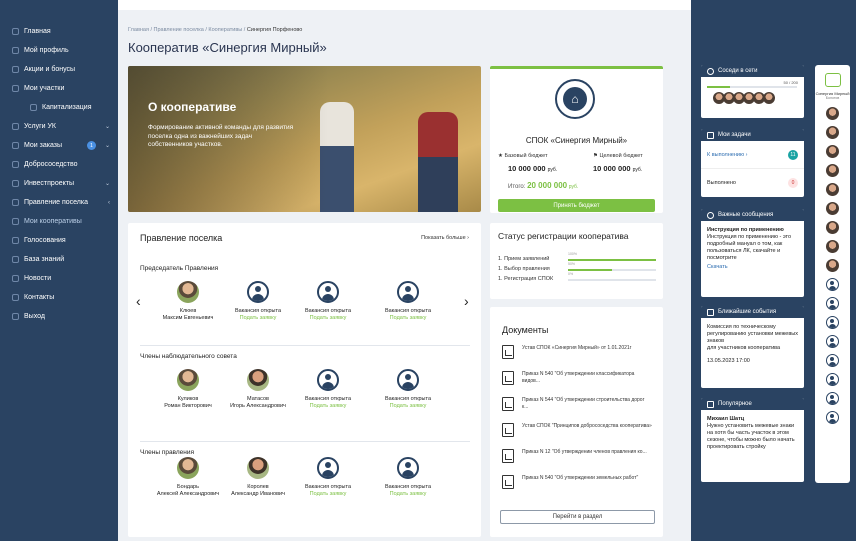 The image size is (856, 541). What do you see at coordinates (445, 238) in the screenshot?
I see `show-more-link: Показать больше ›` at bounding box center [445, 238].